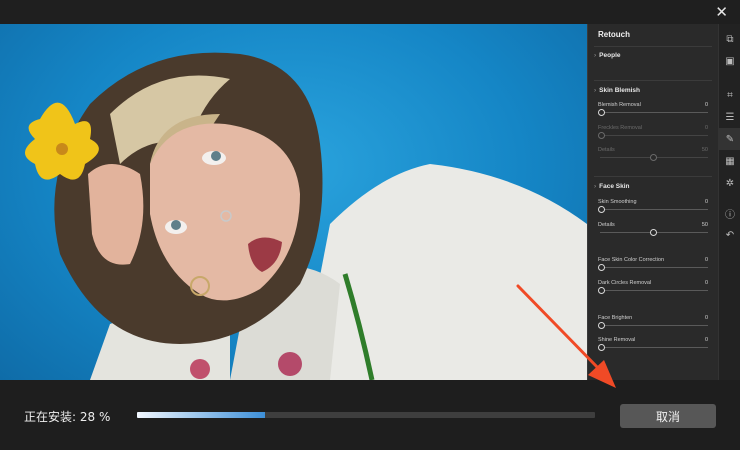  I want to click on slider-label: Face Brighten, so click(615, 318).